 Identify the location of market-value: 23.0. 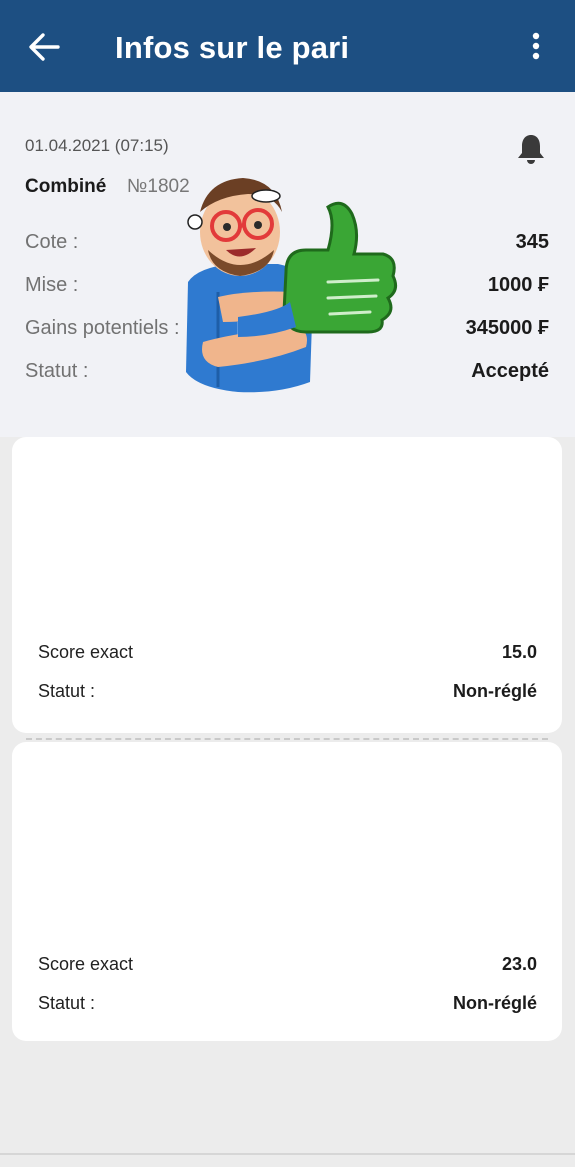
(519, 964).